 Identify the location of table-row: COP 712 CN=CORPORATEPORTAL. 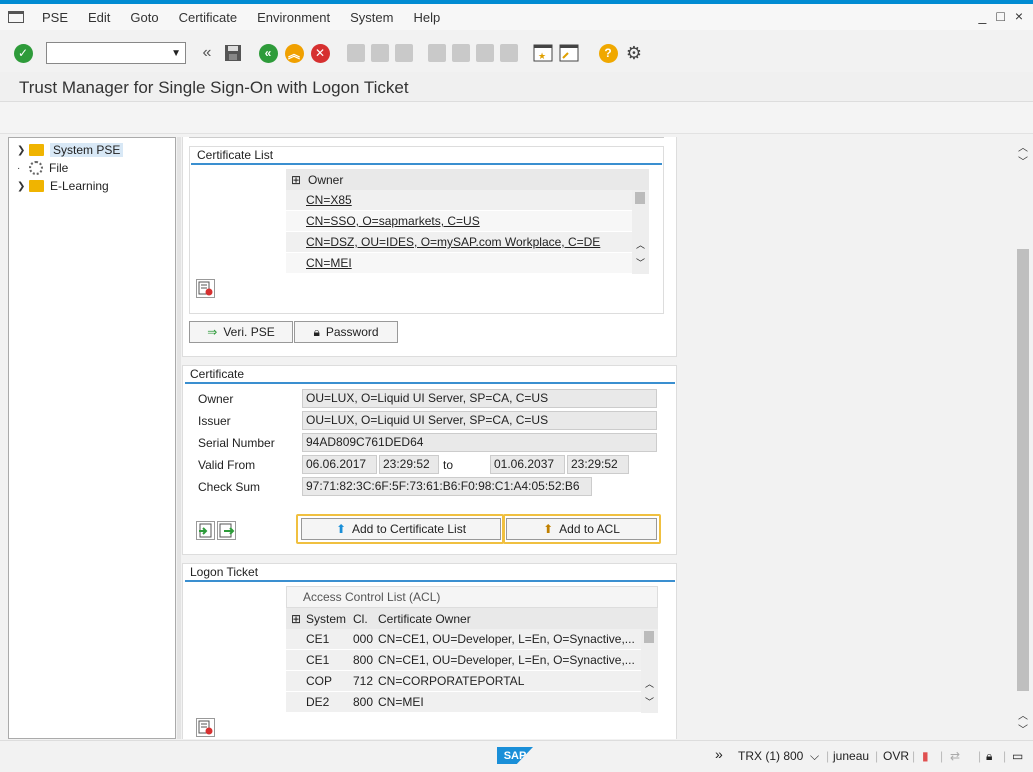
(463, 681).